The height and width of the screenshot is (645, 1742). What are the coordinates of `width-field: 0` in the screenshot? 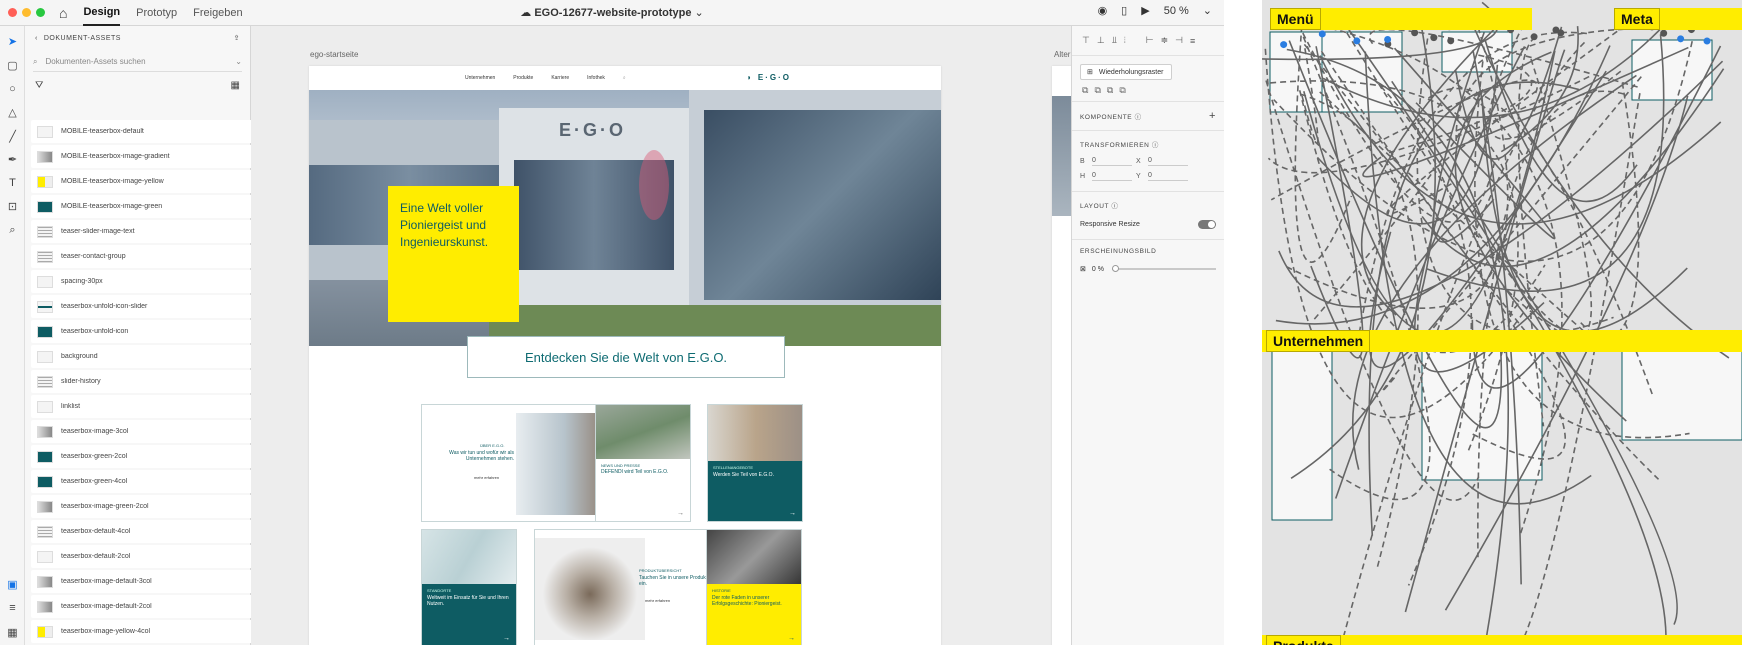 It's located at (1112, 161).